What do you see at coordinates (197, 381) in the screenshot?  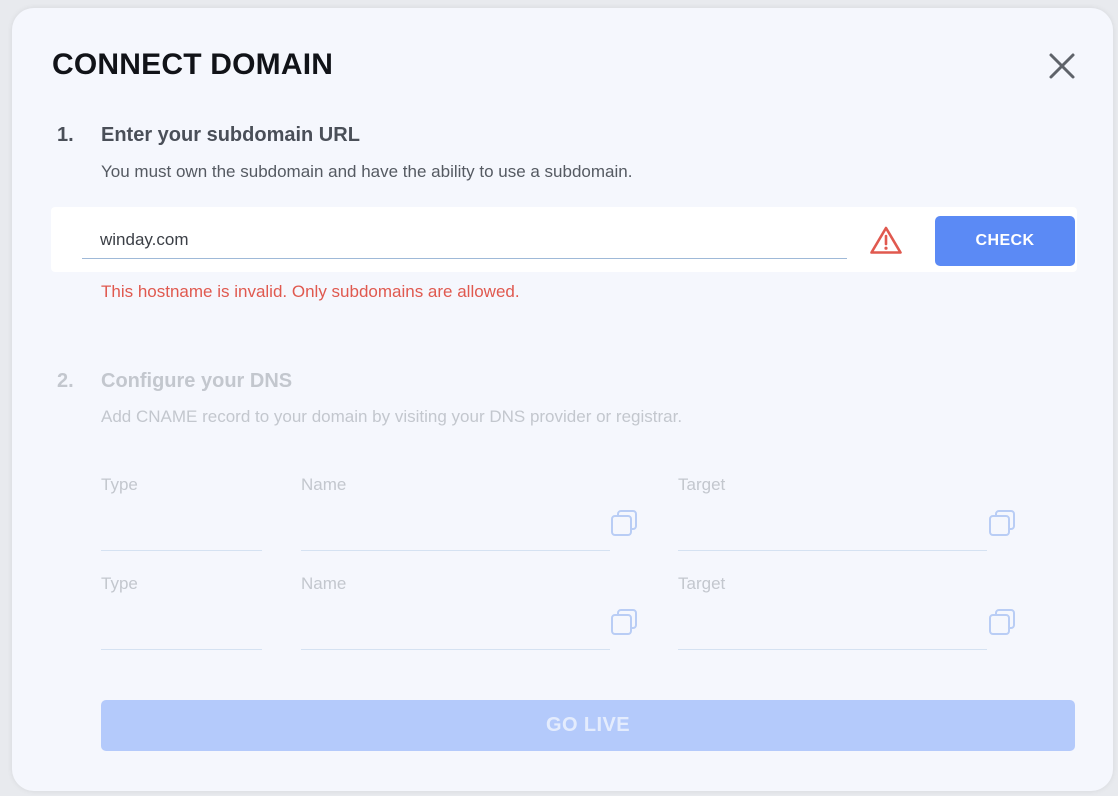 I see `step-2-title: Configure your DNS` at bounding box center [197, 381].